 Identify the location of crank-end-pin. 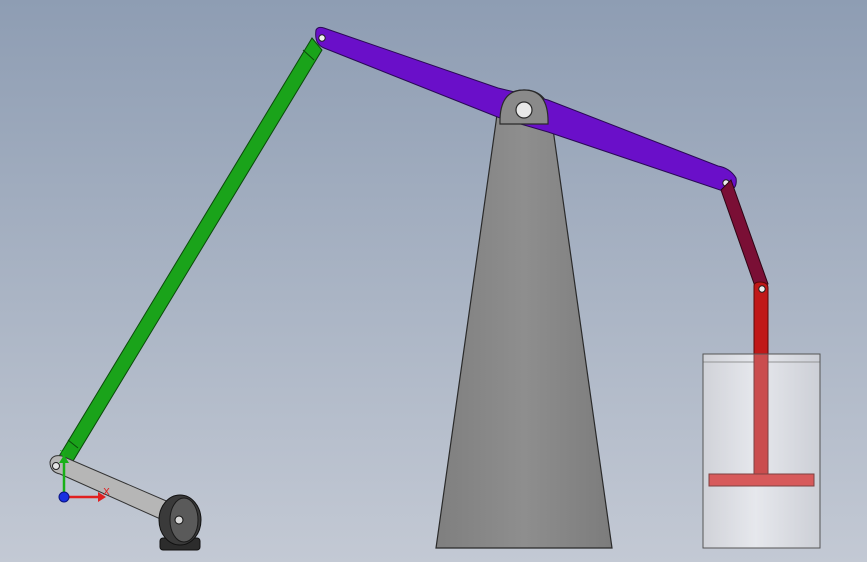
(56, 466).